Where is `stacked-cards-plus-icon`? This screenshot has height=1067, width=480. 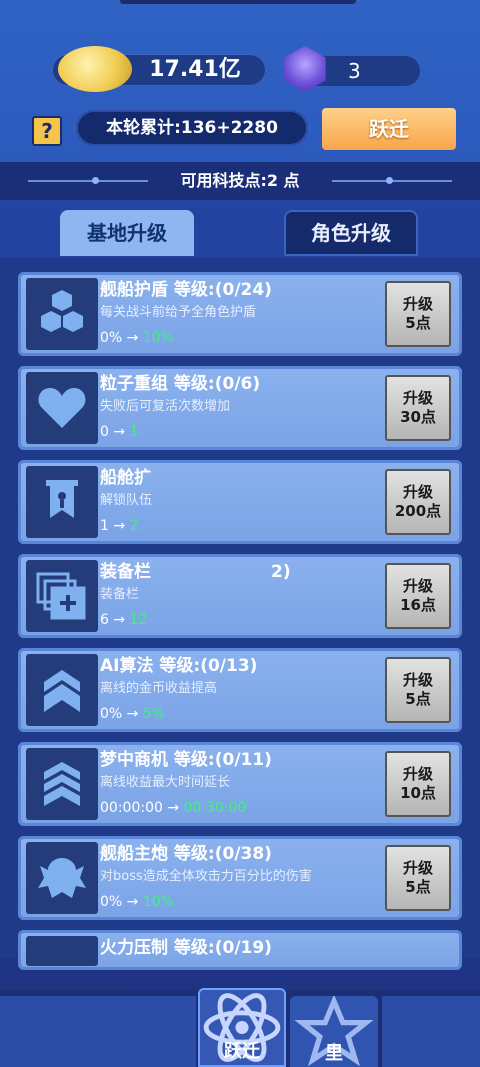 stacked-cards-plus-icon is located at coordinates (62, 596).